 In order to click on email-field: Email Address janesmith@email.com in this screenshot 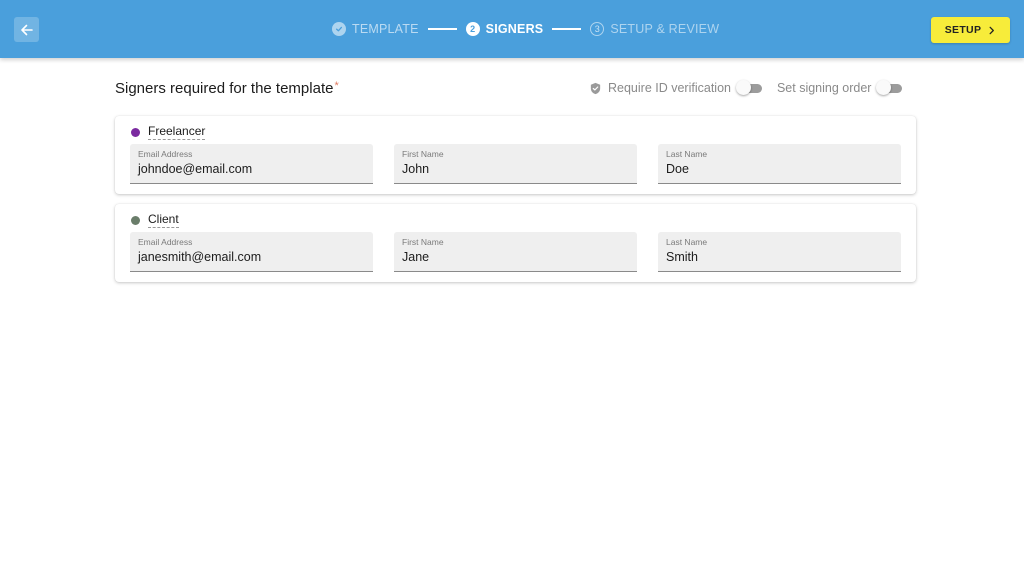, I will do `click(251, 252)`.